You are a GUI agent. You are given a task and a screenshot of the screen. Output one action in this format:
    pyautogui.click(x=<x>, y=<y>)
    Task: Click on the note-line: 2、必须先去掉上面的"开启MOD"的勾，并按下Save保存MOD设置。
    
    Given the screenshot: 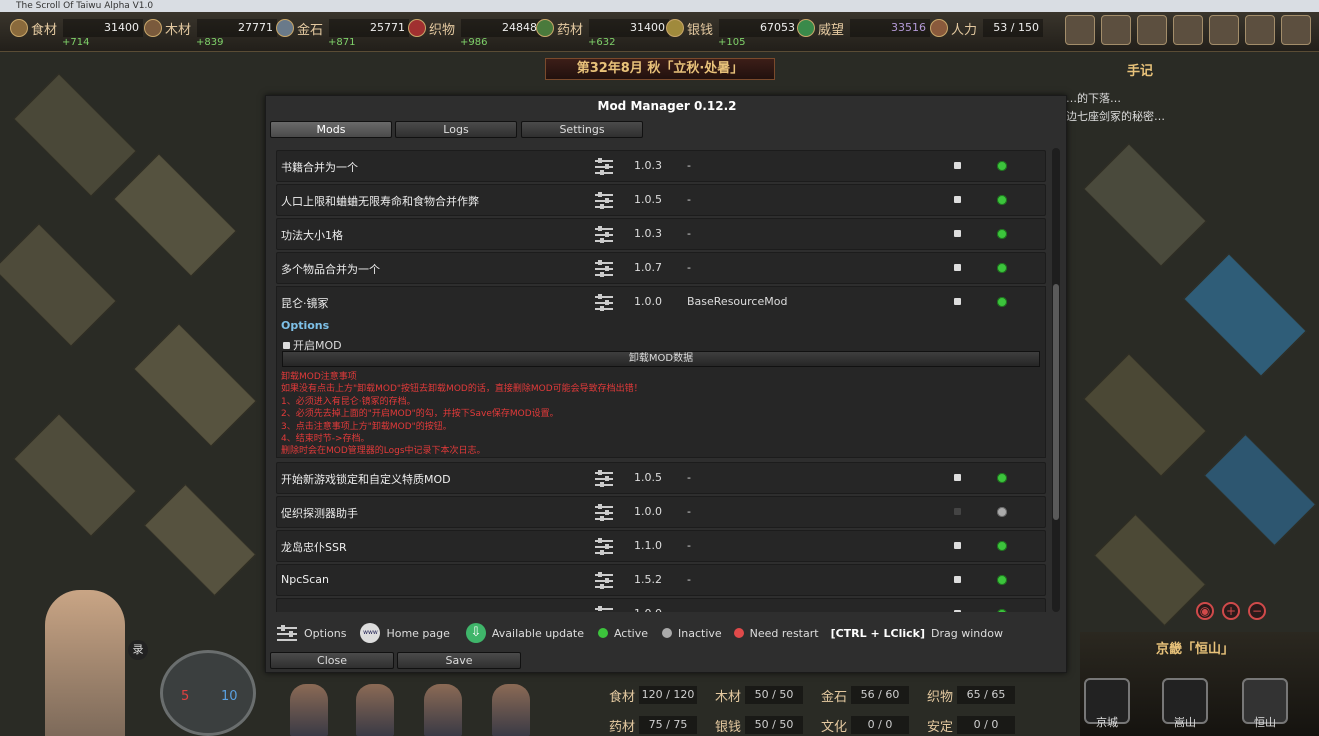 What is the action you would take?
    pyautogui.click(x=420, y=414)
    